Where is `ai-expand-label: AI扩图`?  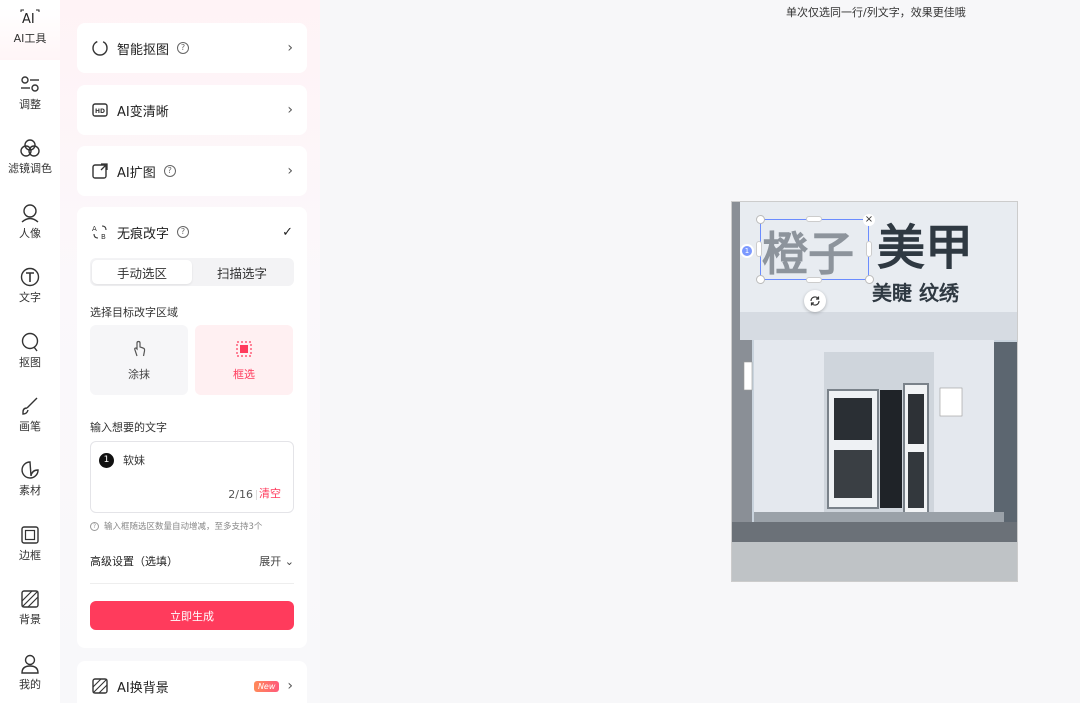 ai-expand-label: AI扩图 is located at coordinates (136, 173).